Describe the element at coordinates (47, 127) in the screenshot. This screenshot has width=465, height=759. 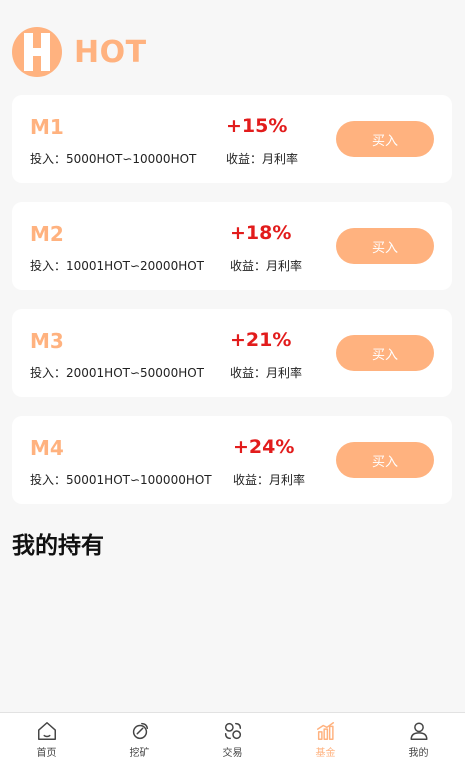
I see `plan-name: M1` at that location.